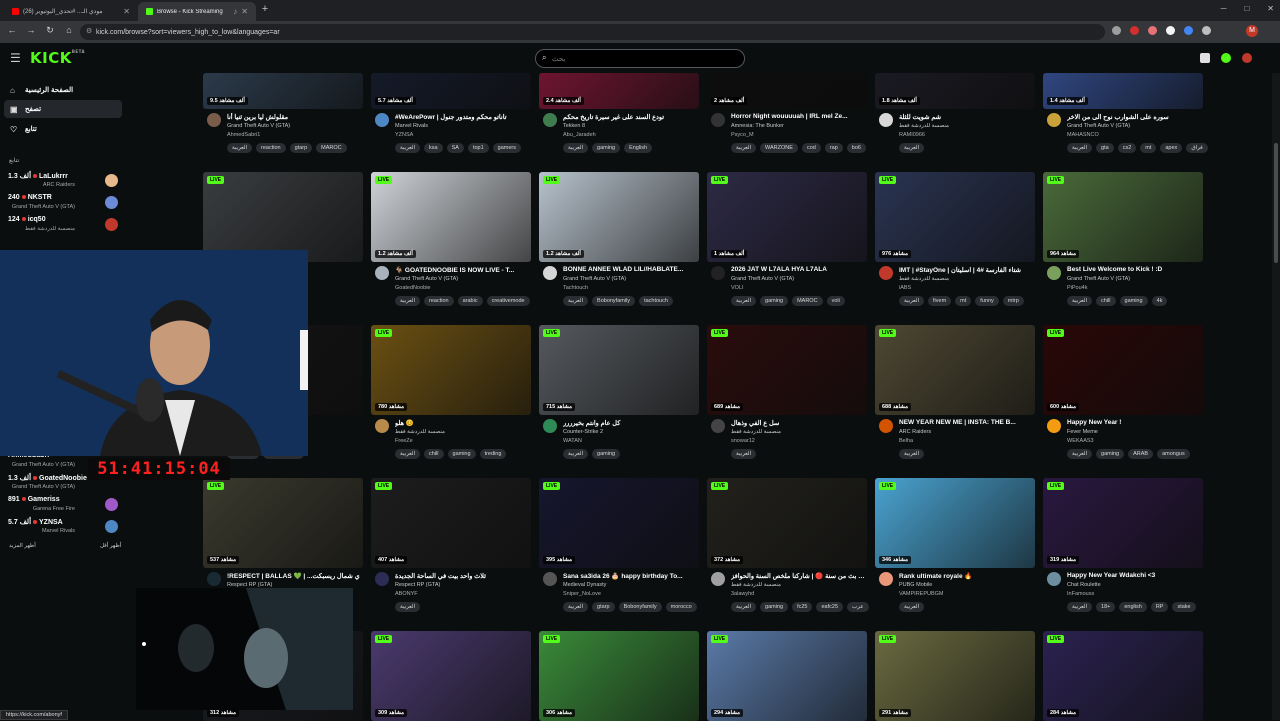 The height and width of the screenshot is (721, 1280). I want to click on streamer-name: GoatedNoobie, so click(412, 288).